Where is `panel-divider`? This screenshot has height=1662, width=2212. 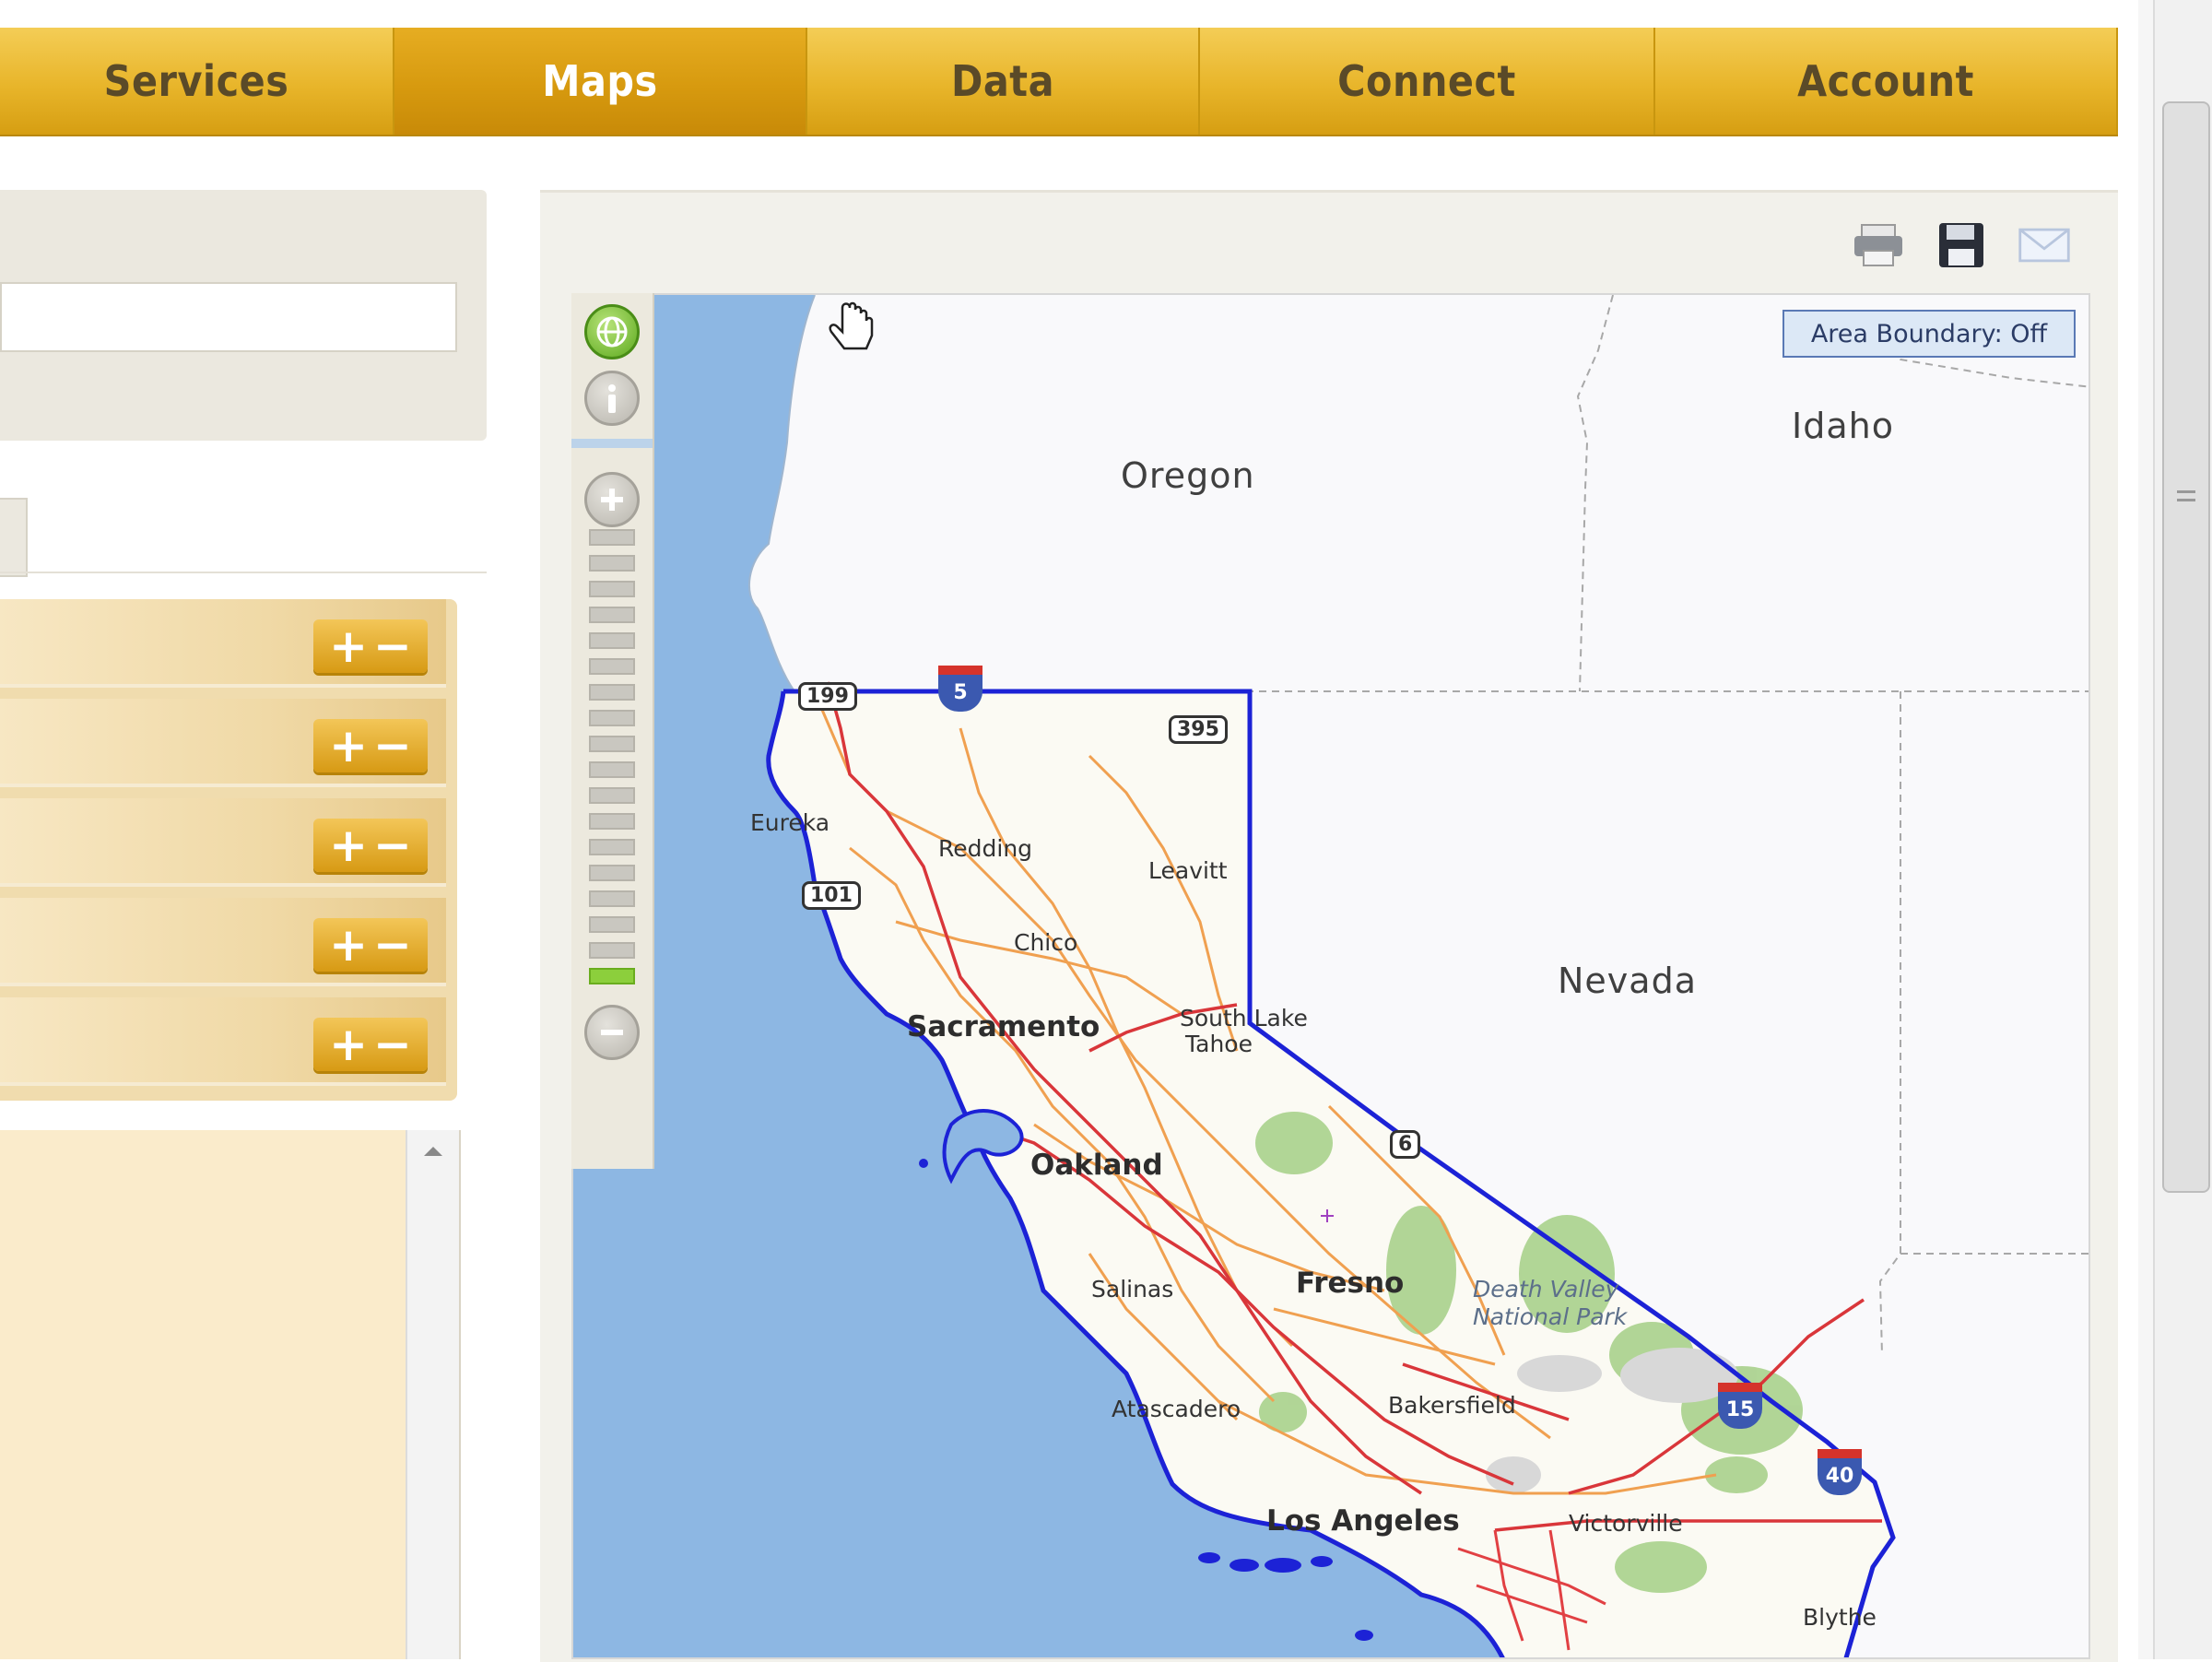 panel-divider is located at coordinates (243, 572).